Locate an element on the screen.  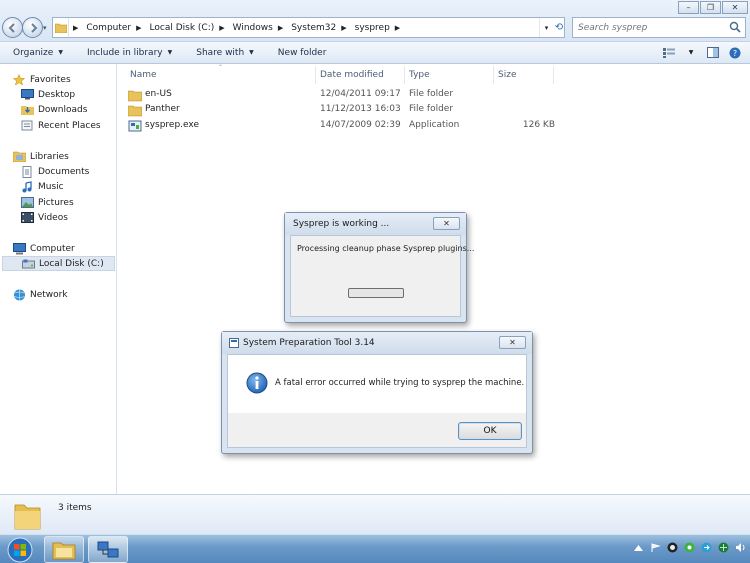
recent-places-icon is located at coordinates (27, 125).